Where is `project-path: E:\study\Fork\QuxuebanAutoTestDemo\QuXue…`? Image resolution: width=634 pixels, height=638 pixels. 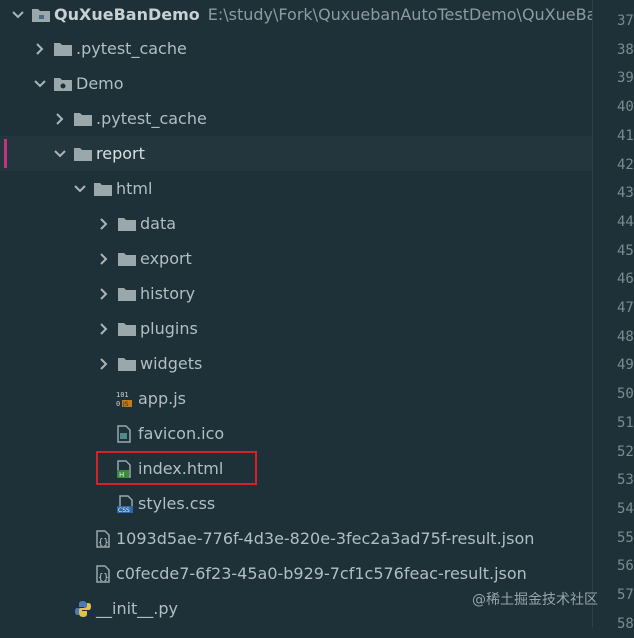
project-path: E:\study\Fork\QuxuebanAutoTestDemo\QuXue… is located at coordinates (399, 14).